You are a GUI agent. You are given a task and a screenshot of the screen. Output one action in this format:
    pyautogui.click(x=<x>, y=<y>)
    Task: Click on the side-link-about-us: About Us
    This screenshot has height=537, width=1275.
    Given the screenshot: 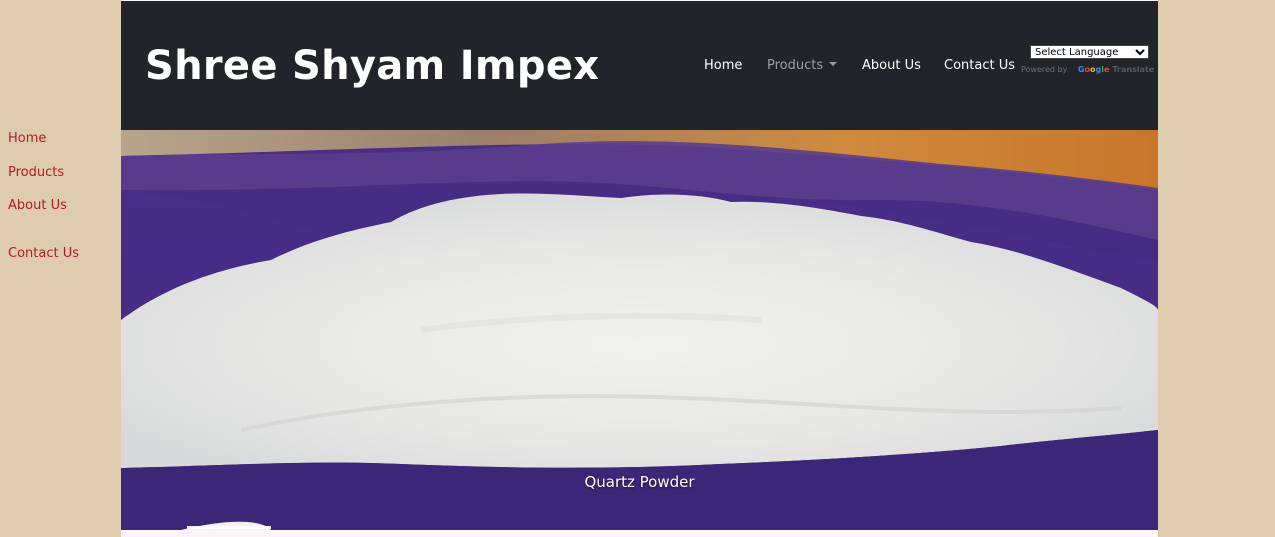 What is the action you would take?
    pyautogui.click(x=37, y=206)
    